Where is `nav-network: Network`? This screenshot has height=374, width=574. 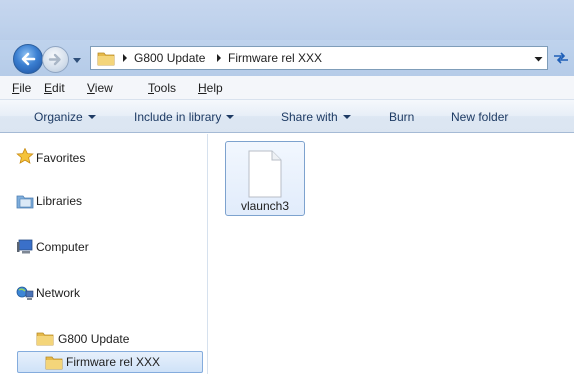 nav-network: Network is located at coordinates (58, 293).